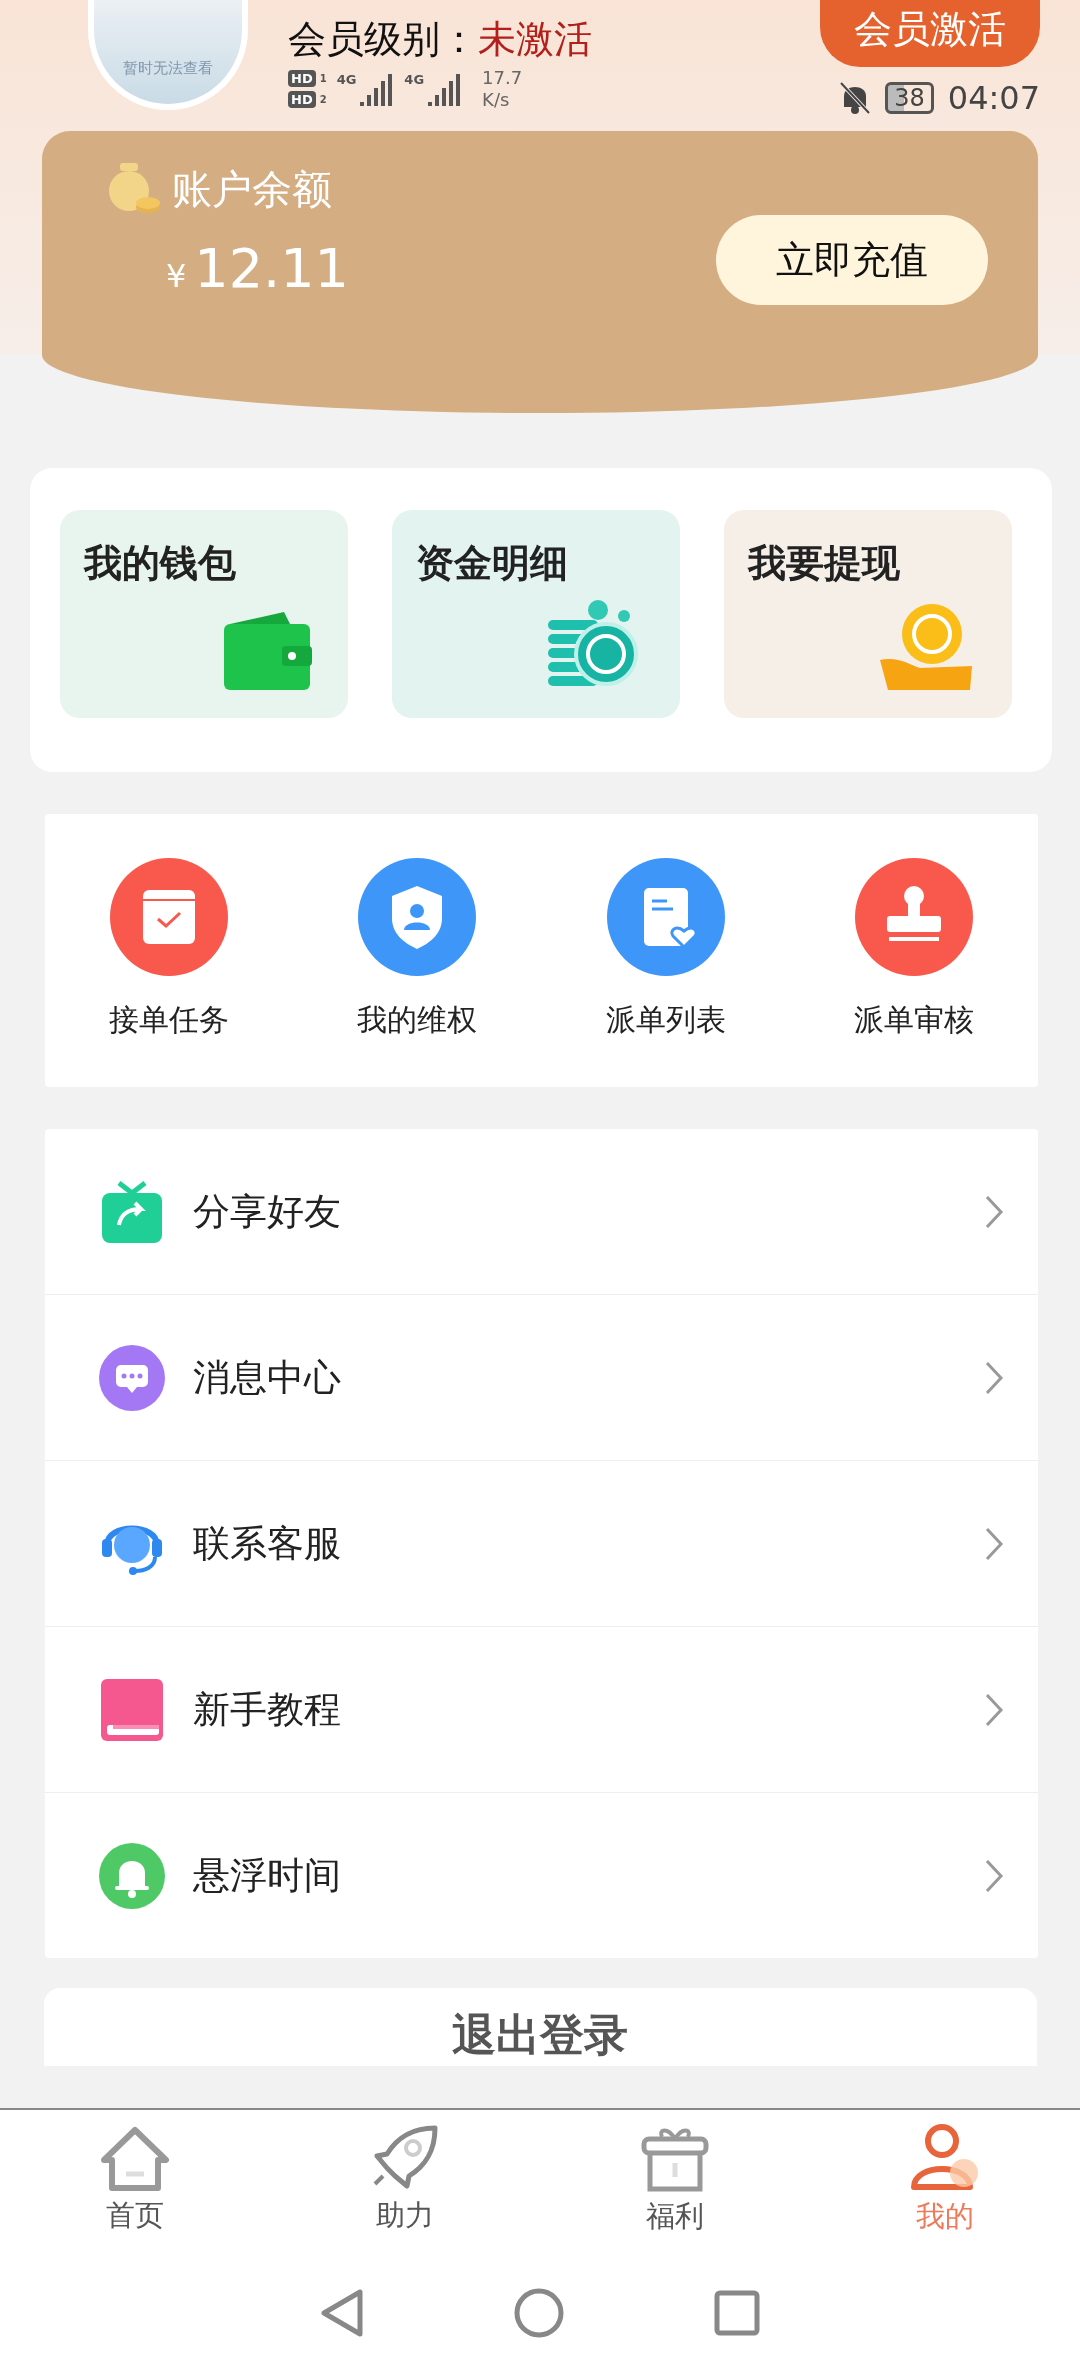  I want to click on clock: 04:07, so click(993, 98).